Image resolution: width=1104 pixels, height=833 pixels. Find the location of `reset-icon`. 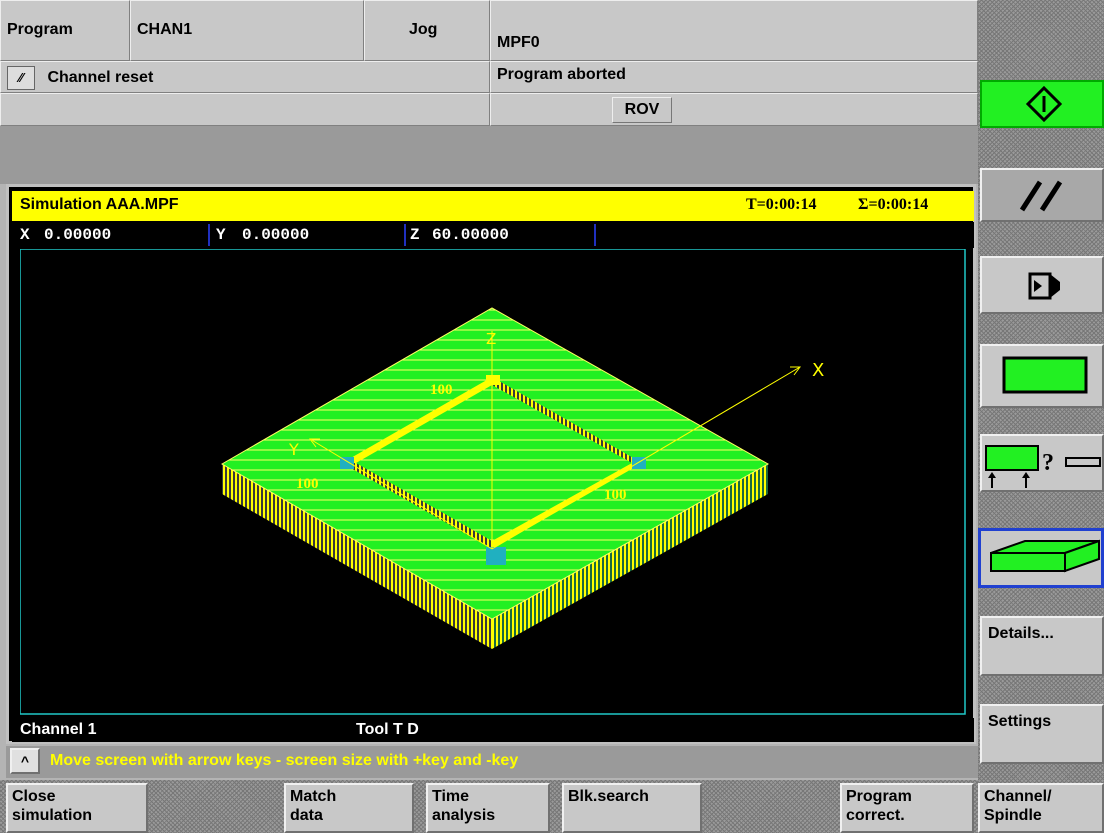

reset-icon is located at coordinates (1041, 196).